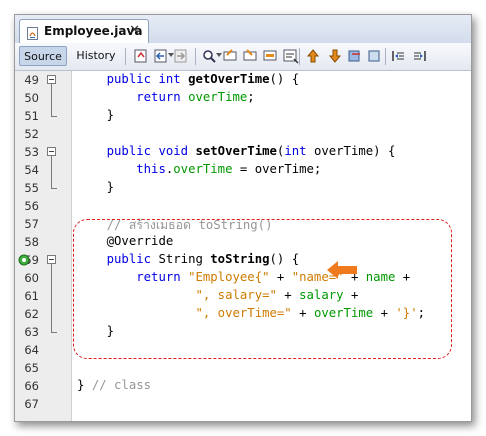 The width and height of the screenshot is (486, 436). Describe the element at coordinates (31, 170) in the screenshot. I see `line-number: 54` at that location.